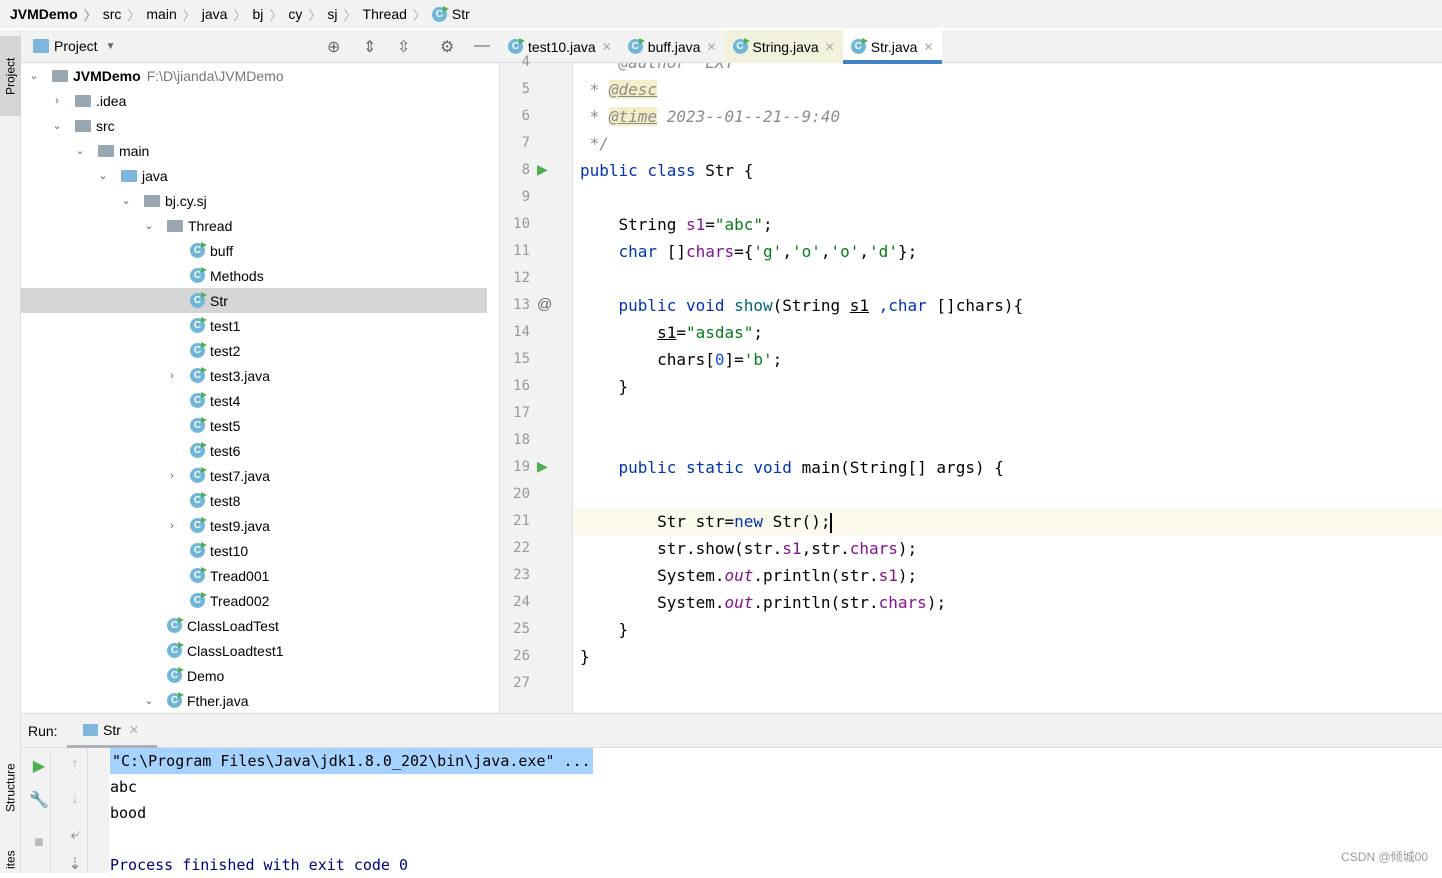  What do you see at coordinates (173, 14) in the screenshot?
I see `breadcrumb-item: main 〉` at bounding box center [173, 14].